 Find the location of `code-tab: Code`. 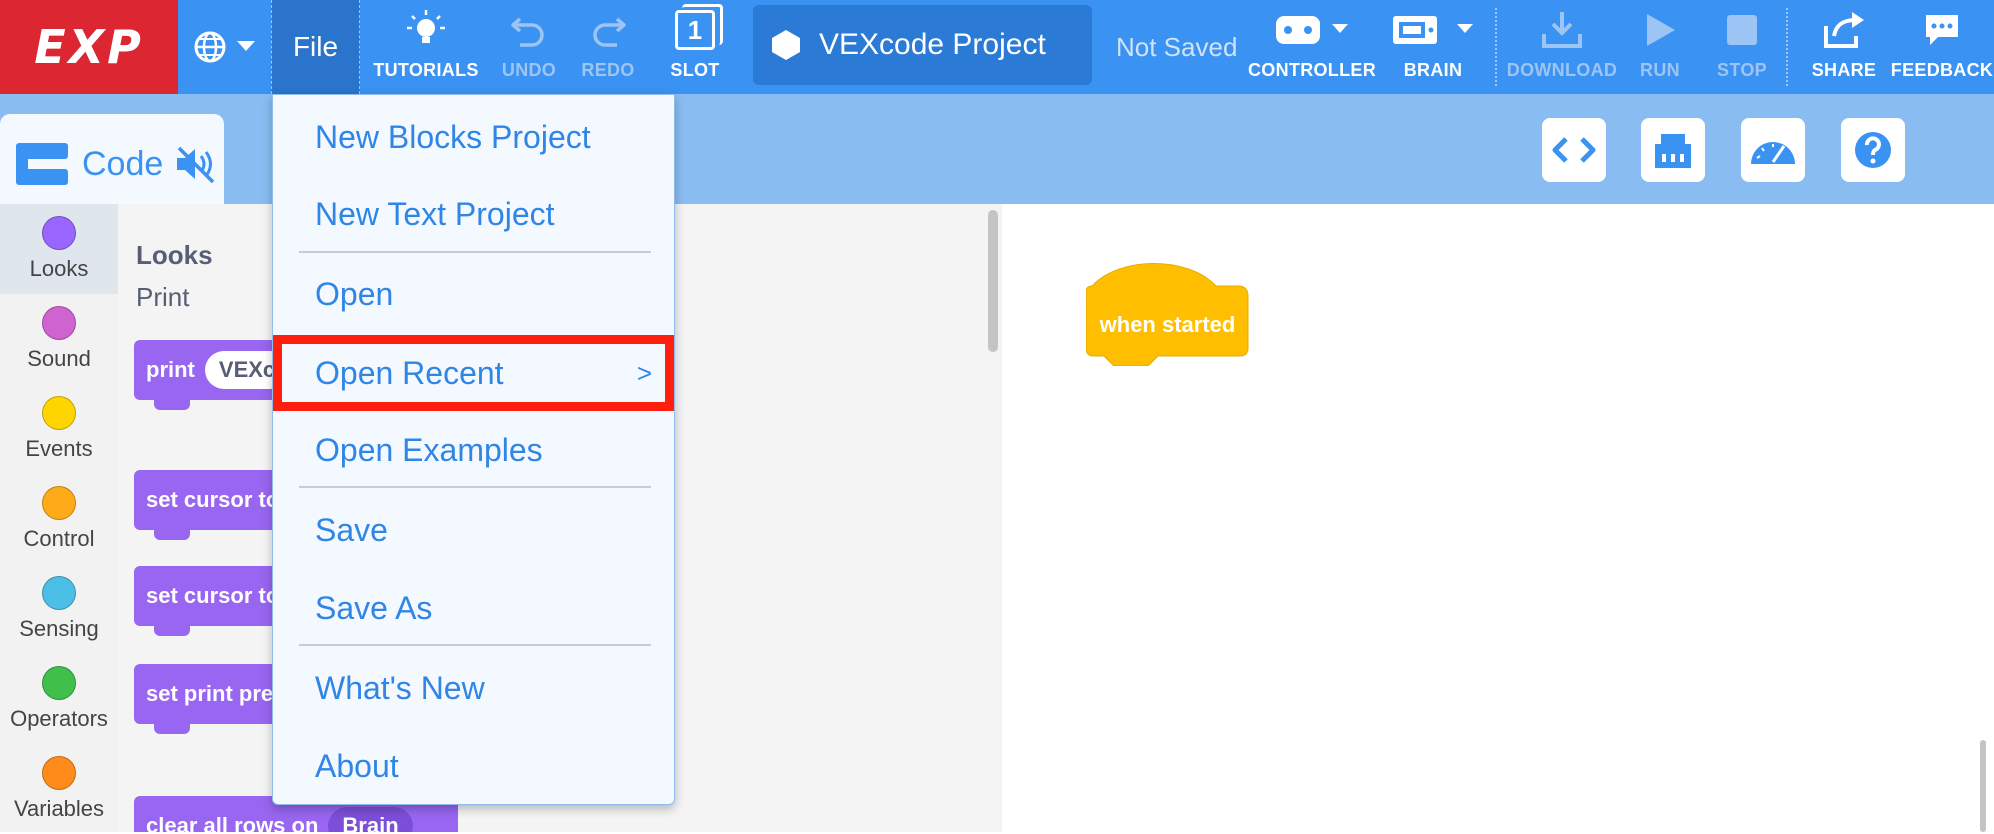

code-tab: Code is located at coordinates (112, 164).